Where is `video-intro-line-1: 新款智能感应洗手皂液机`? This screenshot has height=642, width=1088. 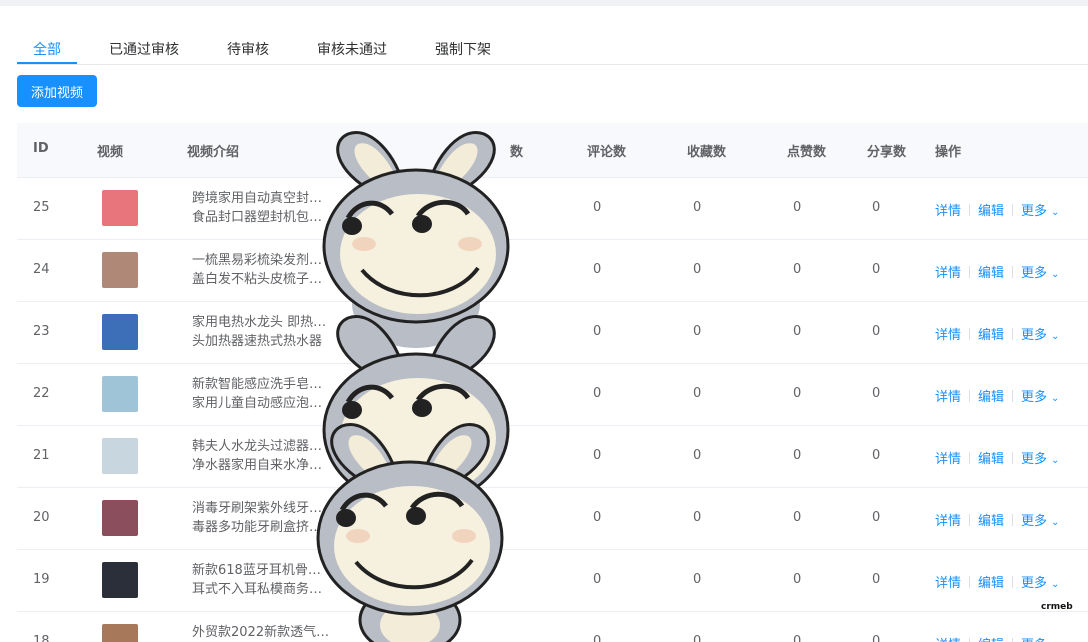
video-intro-line-1: 新款智能感应洗手皂液机 is located at coordinates (262, 384).